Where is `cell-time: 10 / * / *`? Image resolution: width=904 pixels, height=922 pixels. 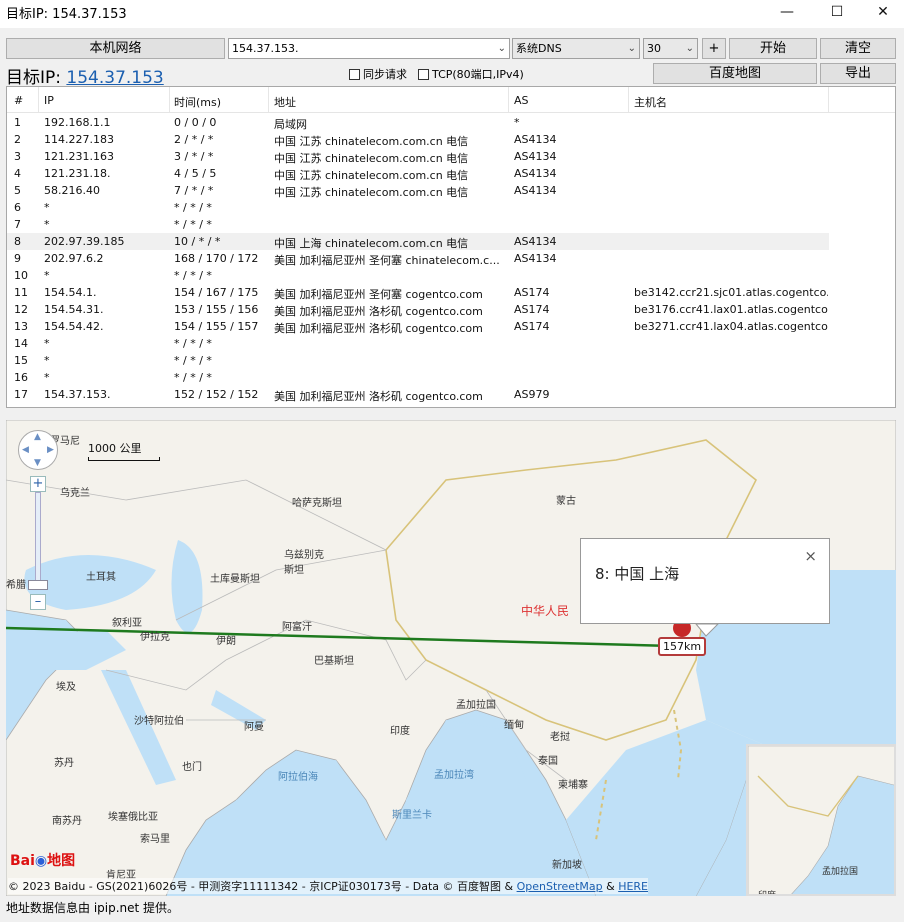 cell-time: 10 / * / * is located at coordinates (197, 241).